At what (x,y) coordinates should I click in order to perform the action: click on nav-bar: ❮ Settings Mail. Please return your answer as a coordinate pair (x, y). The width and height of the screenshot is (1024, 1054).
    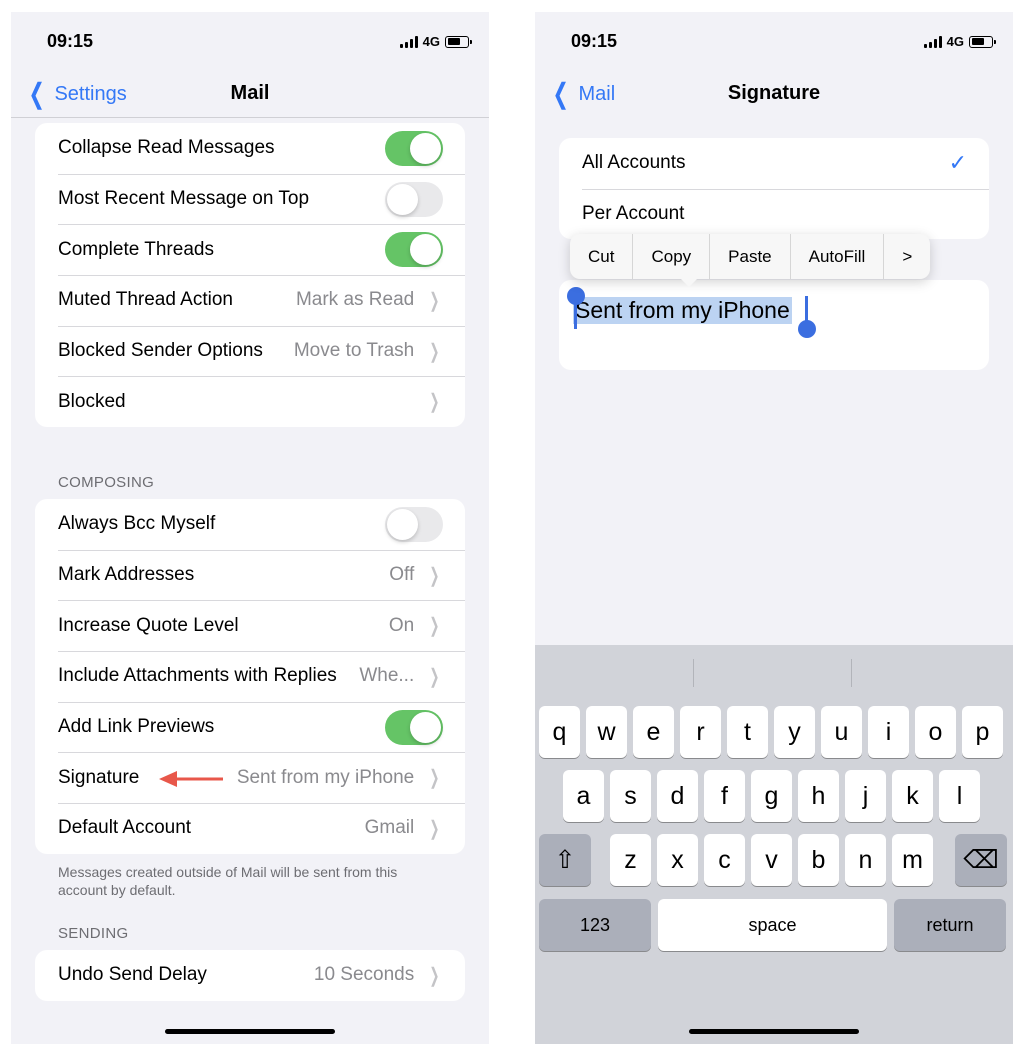
    Looking at the image, I should click on (250, 95).